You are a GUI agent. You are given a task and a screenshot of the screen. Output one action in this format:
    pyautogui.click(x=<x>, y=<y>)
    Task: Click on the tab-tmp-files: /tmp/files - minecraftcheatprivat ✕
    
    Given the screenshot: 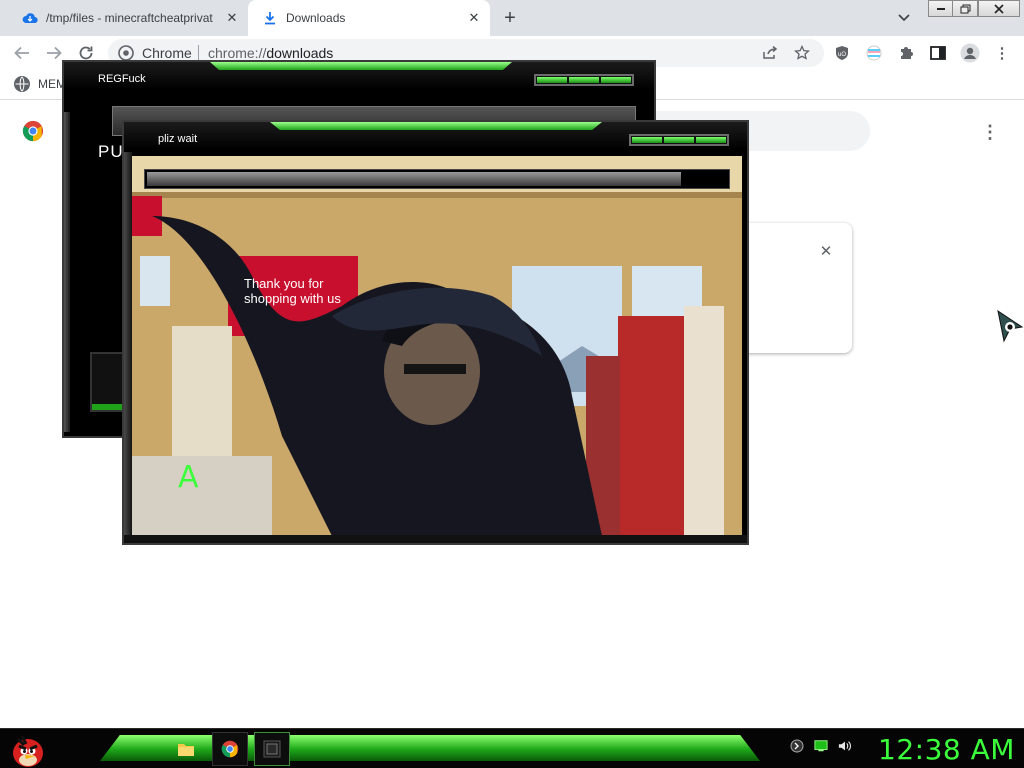 What is the action you would take?
    pyautogui.click(x=128, y=18)
    